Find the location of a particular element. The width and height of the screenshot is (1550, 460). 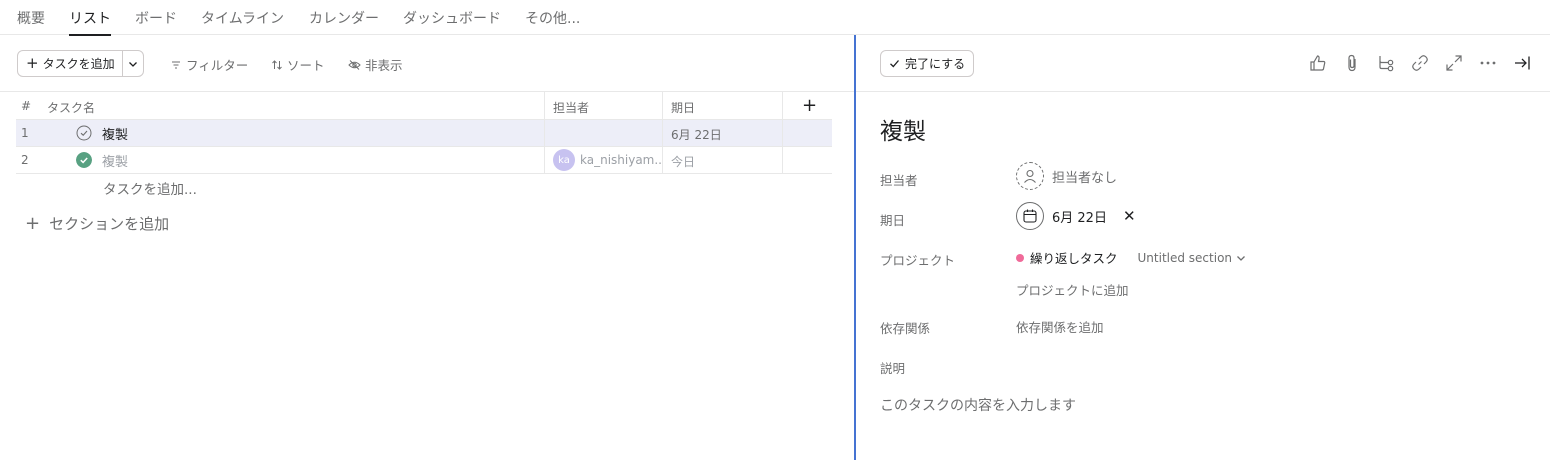

tab-timeline: タイムライン is located at coordinates (242, 18).